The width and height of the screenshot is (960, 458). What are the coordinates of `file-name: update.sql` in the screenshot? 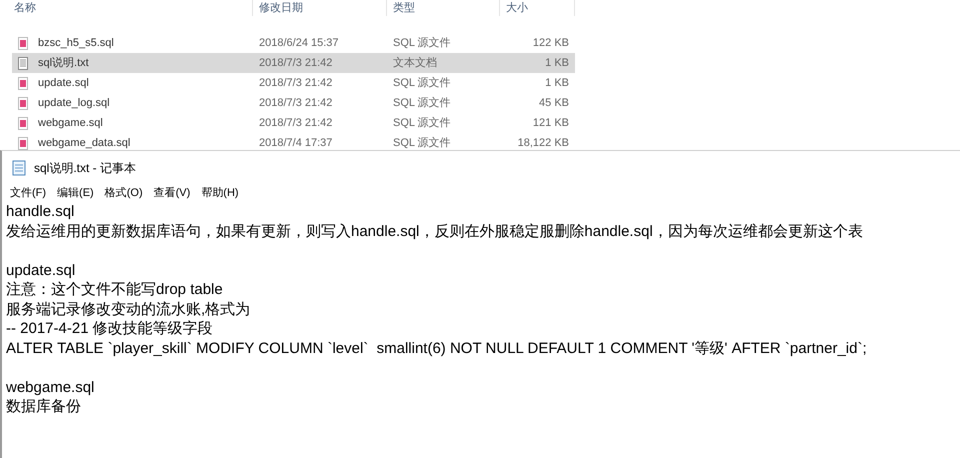 It's located at (63, 83).